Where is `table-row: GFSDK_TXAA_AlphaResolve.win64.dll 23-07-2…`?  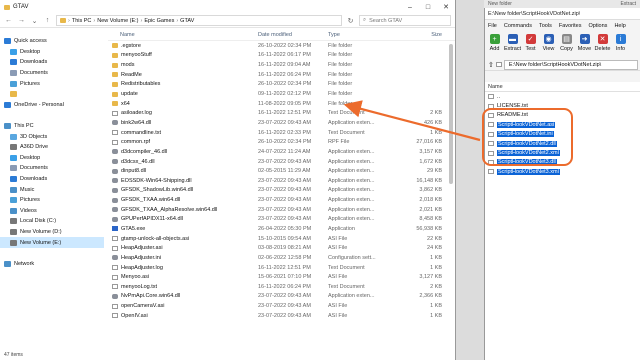 table-row: GFSDK_TXAA_AlphaResolve.win64.dll 23-07-2… is located at coordinates (281, 210).